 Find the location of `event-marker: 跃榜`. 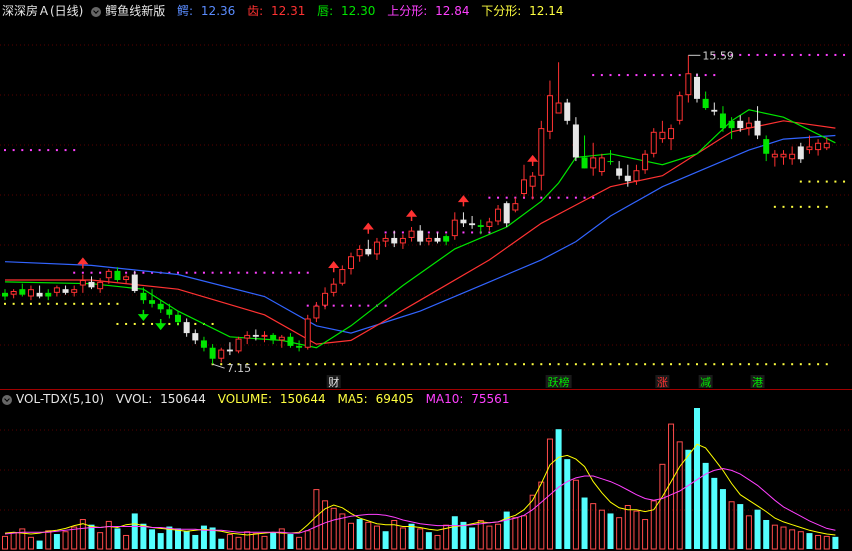

event-marker: 跃榜 is located at coordinates (559, 382).